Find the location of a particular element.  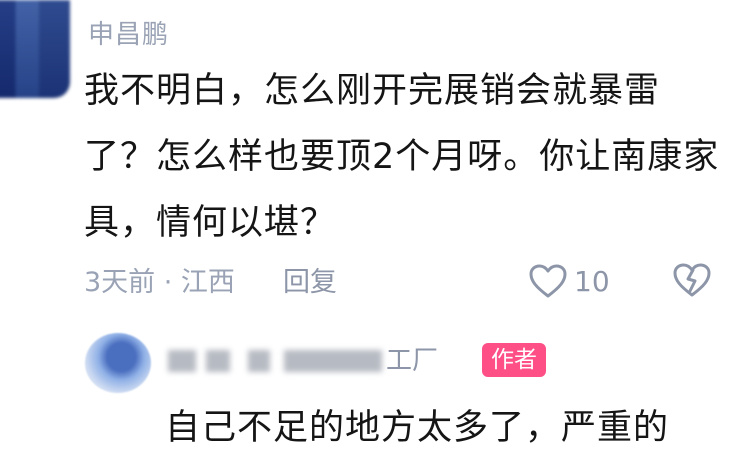

dislike-button is located at coordinates (692, 280).